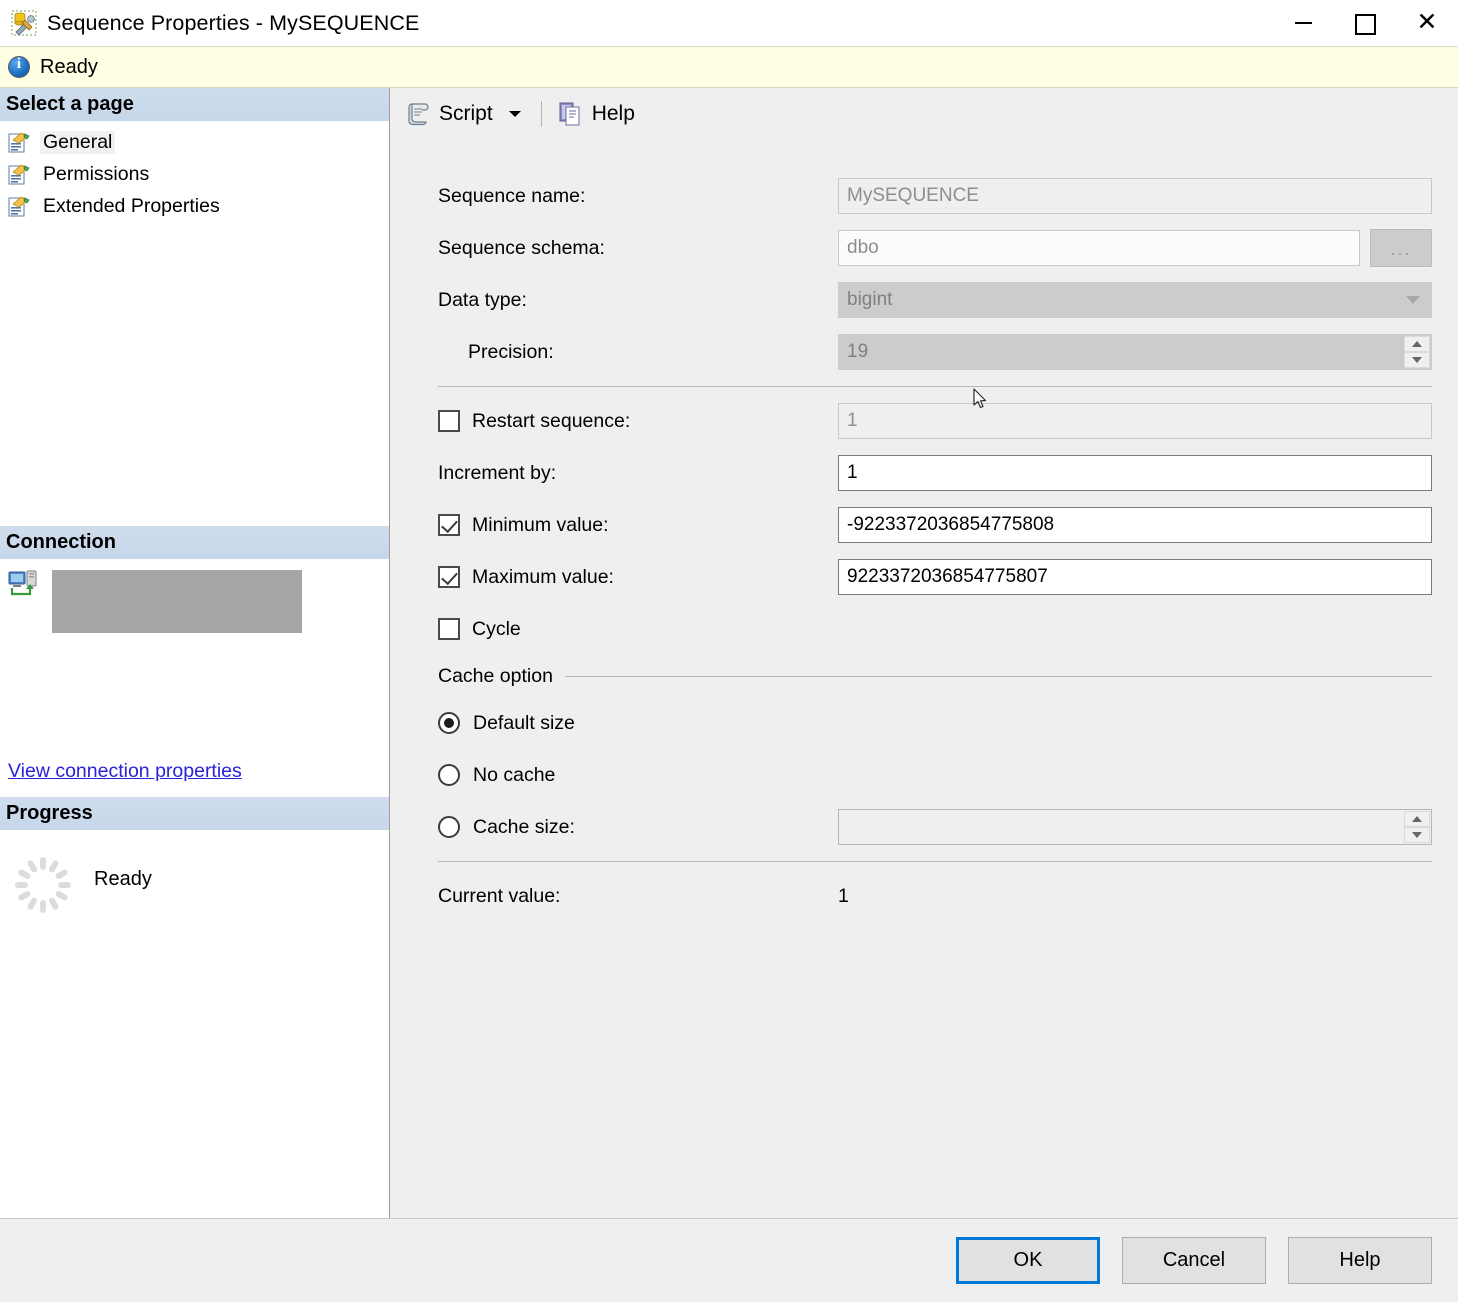  Describe the element at coordinates (482, 299) in the screenshot. I see `data-type-label: Data type:` at that location.